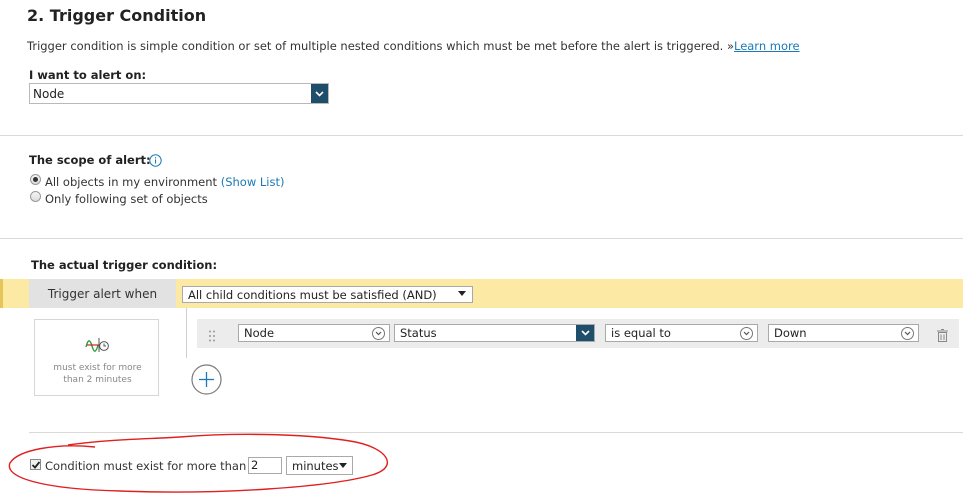 The image size is (963, 498). Describe the element at coordinates (155, 159) in the screenshot. I see `info-icon` at that location.